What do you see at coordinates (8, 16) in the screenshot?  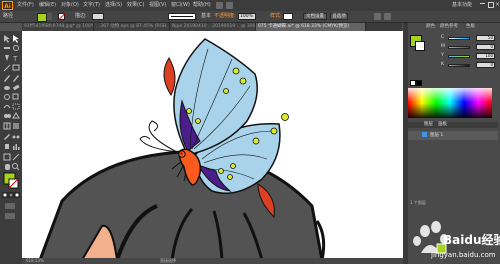 I see `control-mode-label: 路径` at bounding box center [8, 16].